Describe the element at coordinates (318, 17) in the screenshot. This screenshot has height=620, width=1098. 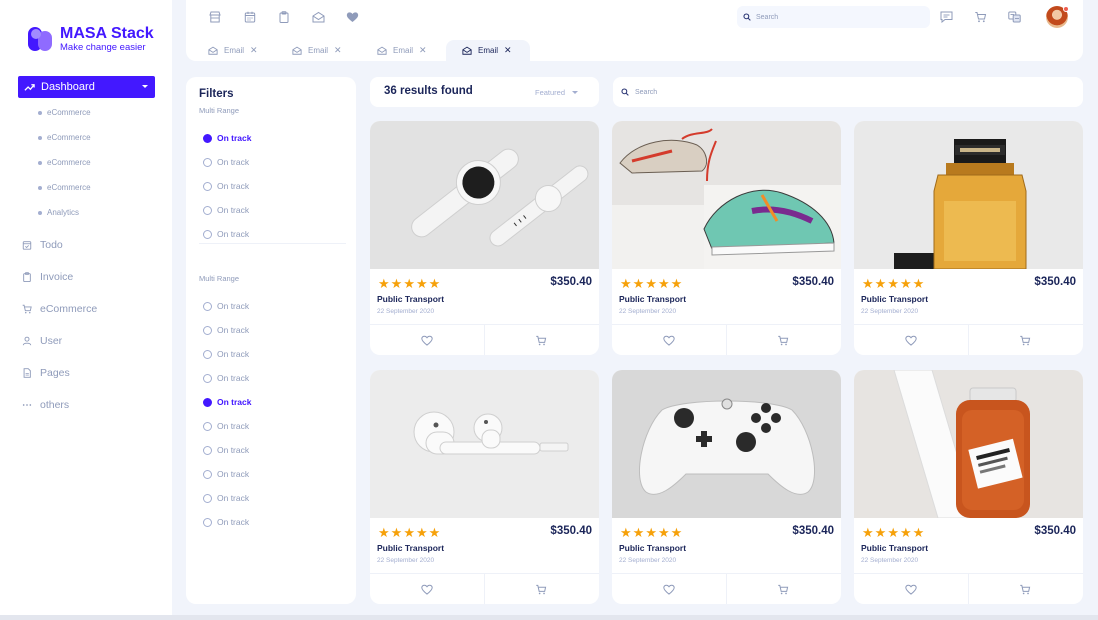
I see `mail-icon` at that location.